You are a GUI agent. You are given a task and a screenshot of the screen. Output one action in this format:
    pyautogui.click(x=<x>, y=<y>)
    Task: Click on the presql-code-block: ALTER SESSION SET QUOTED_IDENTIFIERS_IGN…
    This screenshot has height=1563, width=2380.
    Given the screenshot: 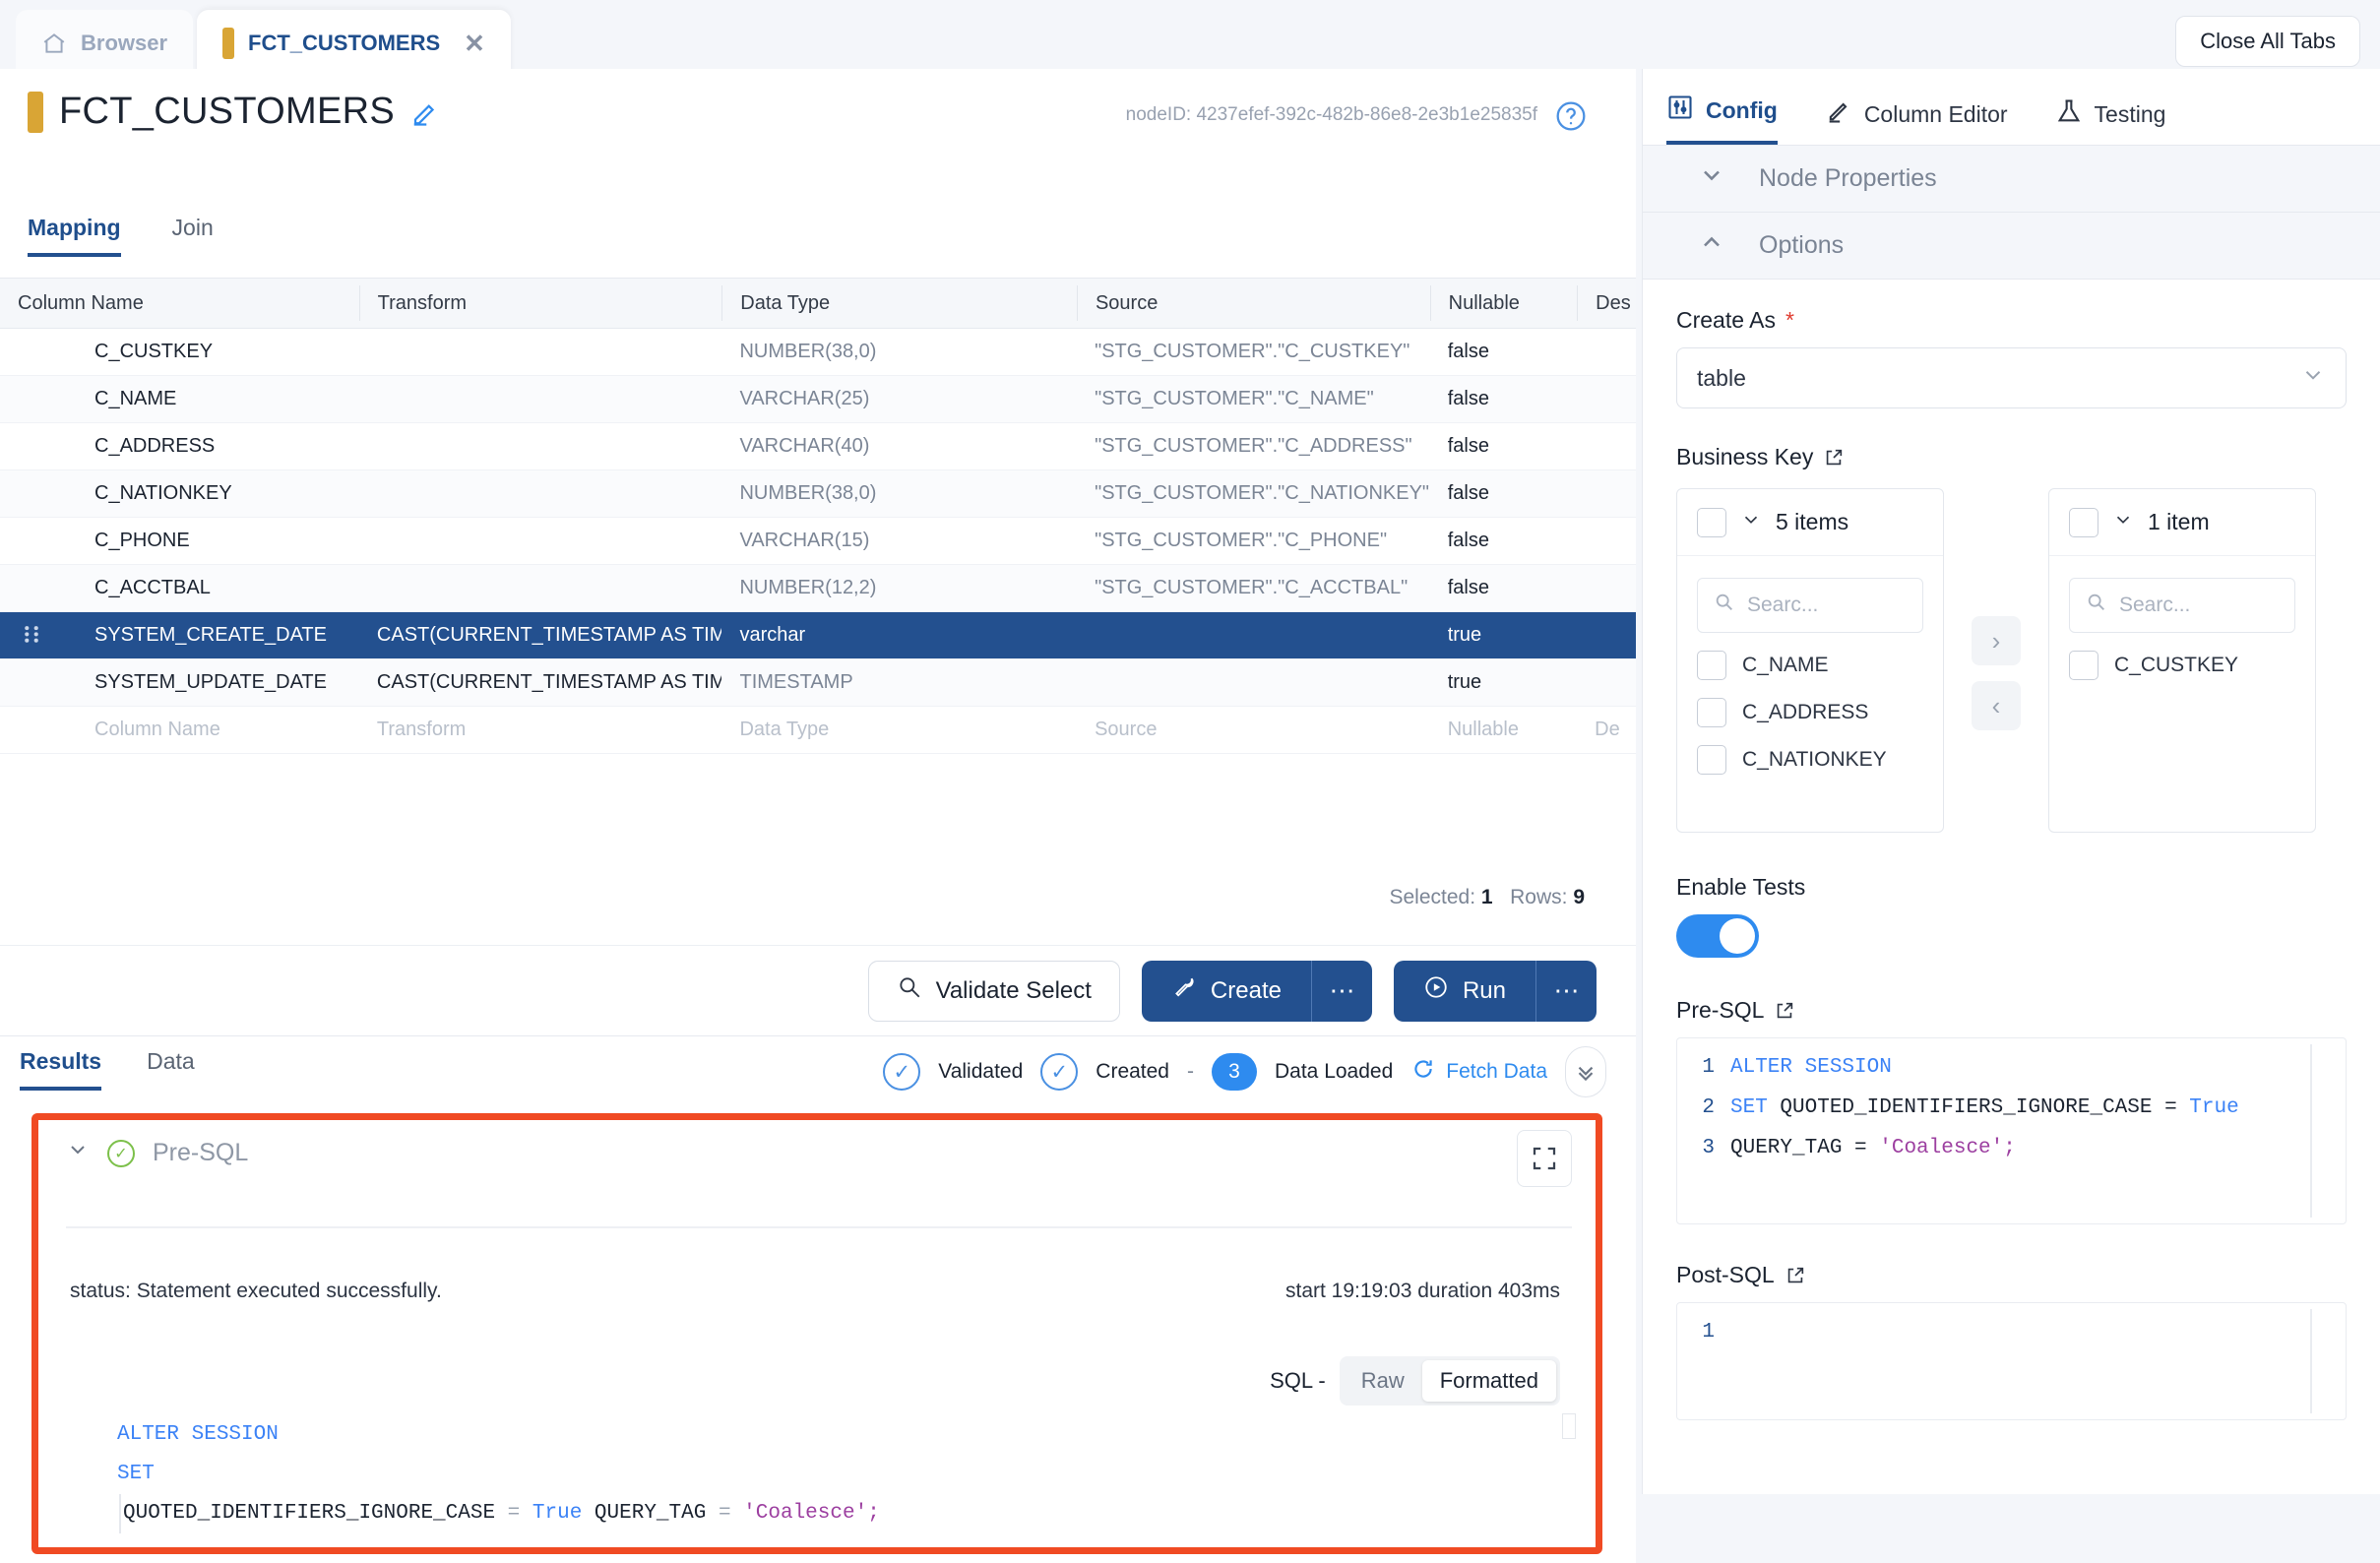 What is the action you would take?
    pyautogui.click(x=833, y=1474)
    